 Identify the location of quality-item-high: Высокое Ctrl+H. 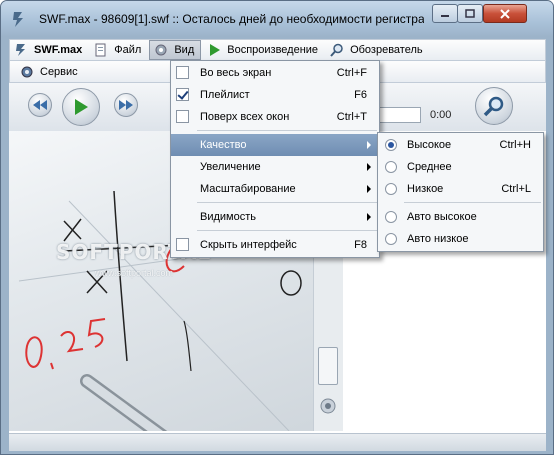
(460, 145).